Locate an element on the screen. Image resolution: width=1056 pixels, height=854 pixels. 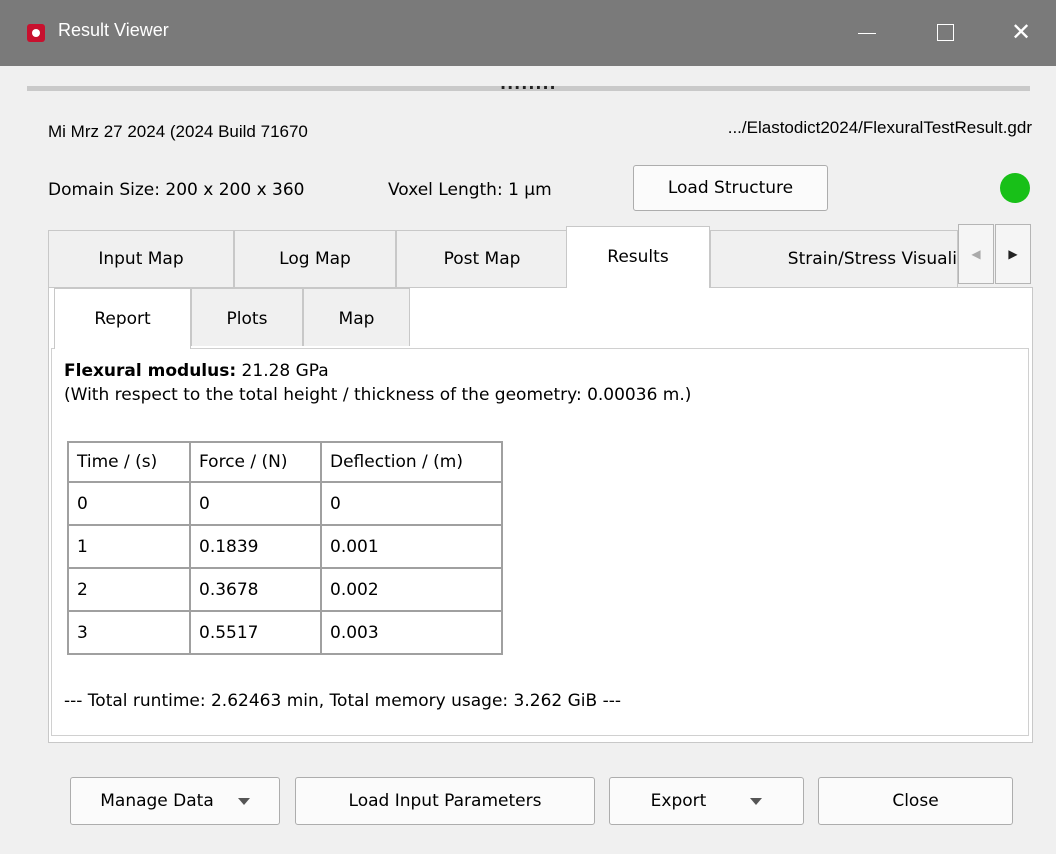
close-icon: ✕ is located at coordinates (1021, 32).